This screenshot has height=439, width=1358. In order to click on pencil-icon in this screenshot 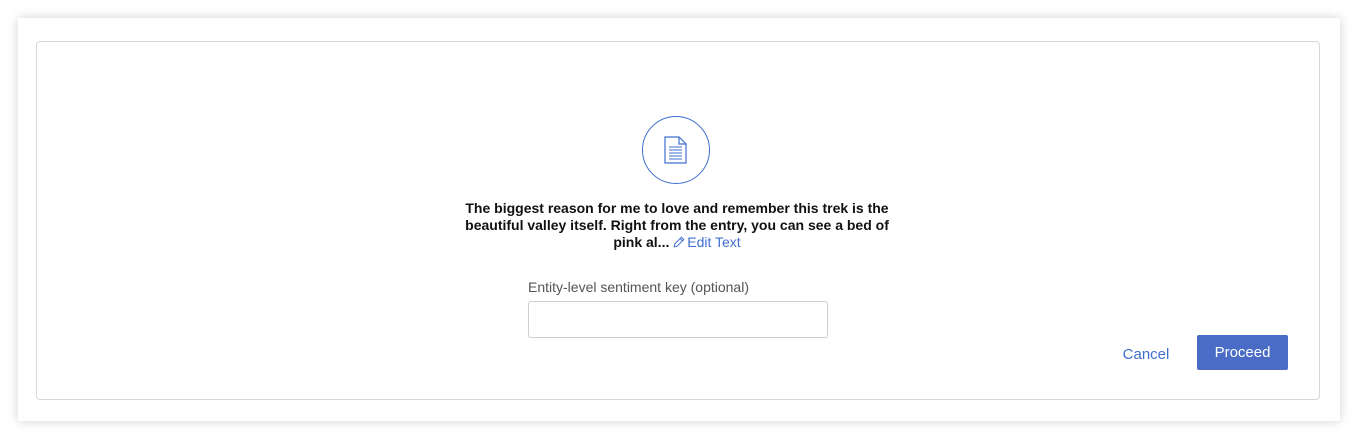, I will do `click(679, 242)`.